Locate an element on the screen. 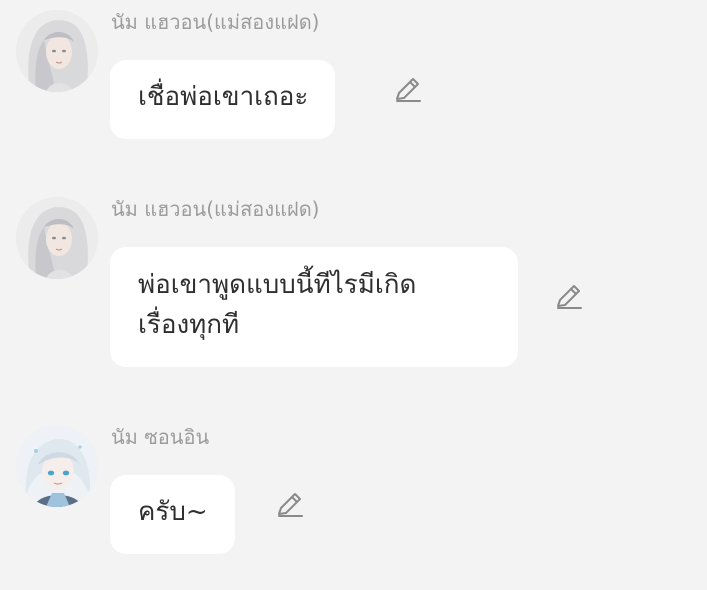  author-name: นัม ซอนอิน is located at coordinates (160, 437).